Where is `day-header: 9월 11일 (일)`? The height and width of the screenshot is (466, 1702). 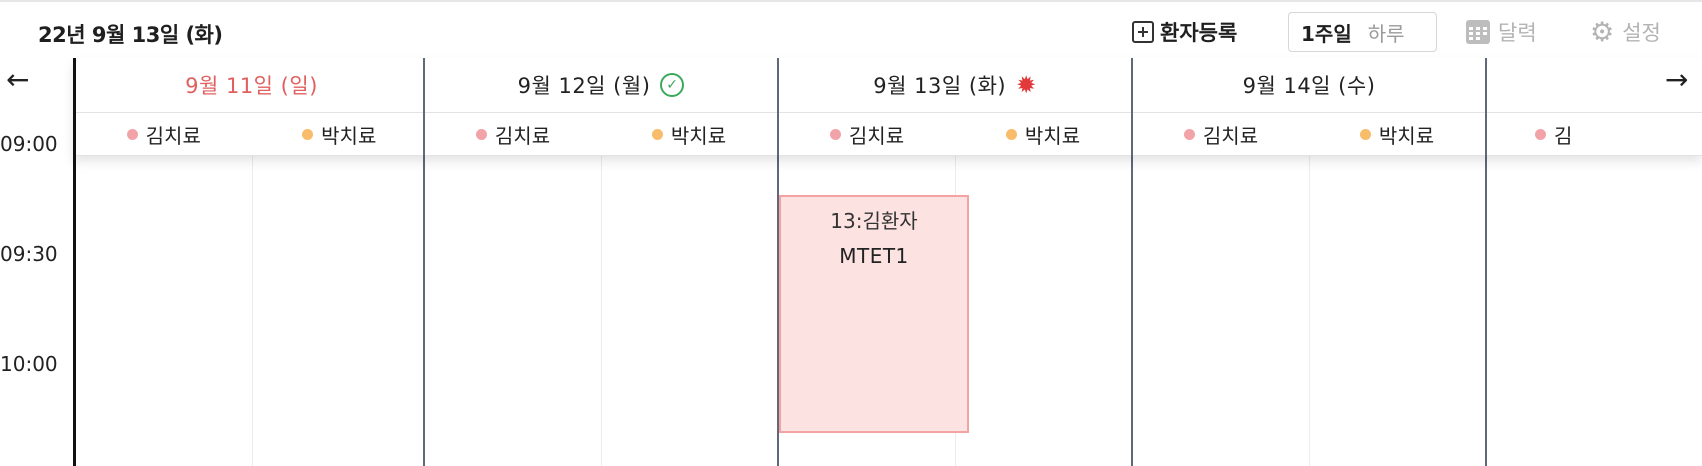 day-header: 9월 11일 (일) is located at coordinates (251, 85).